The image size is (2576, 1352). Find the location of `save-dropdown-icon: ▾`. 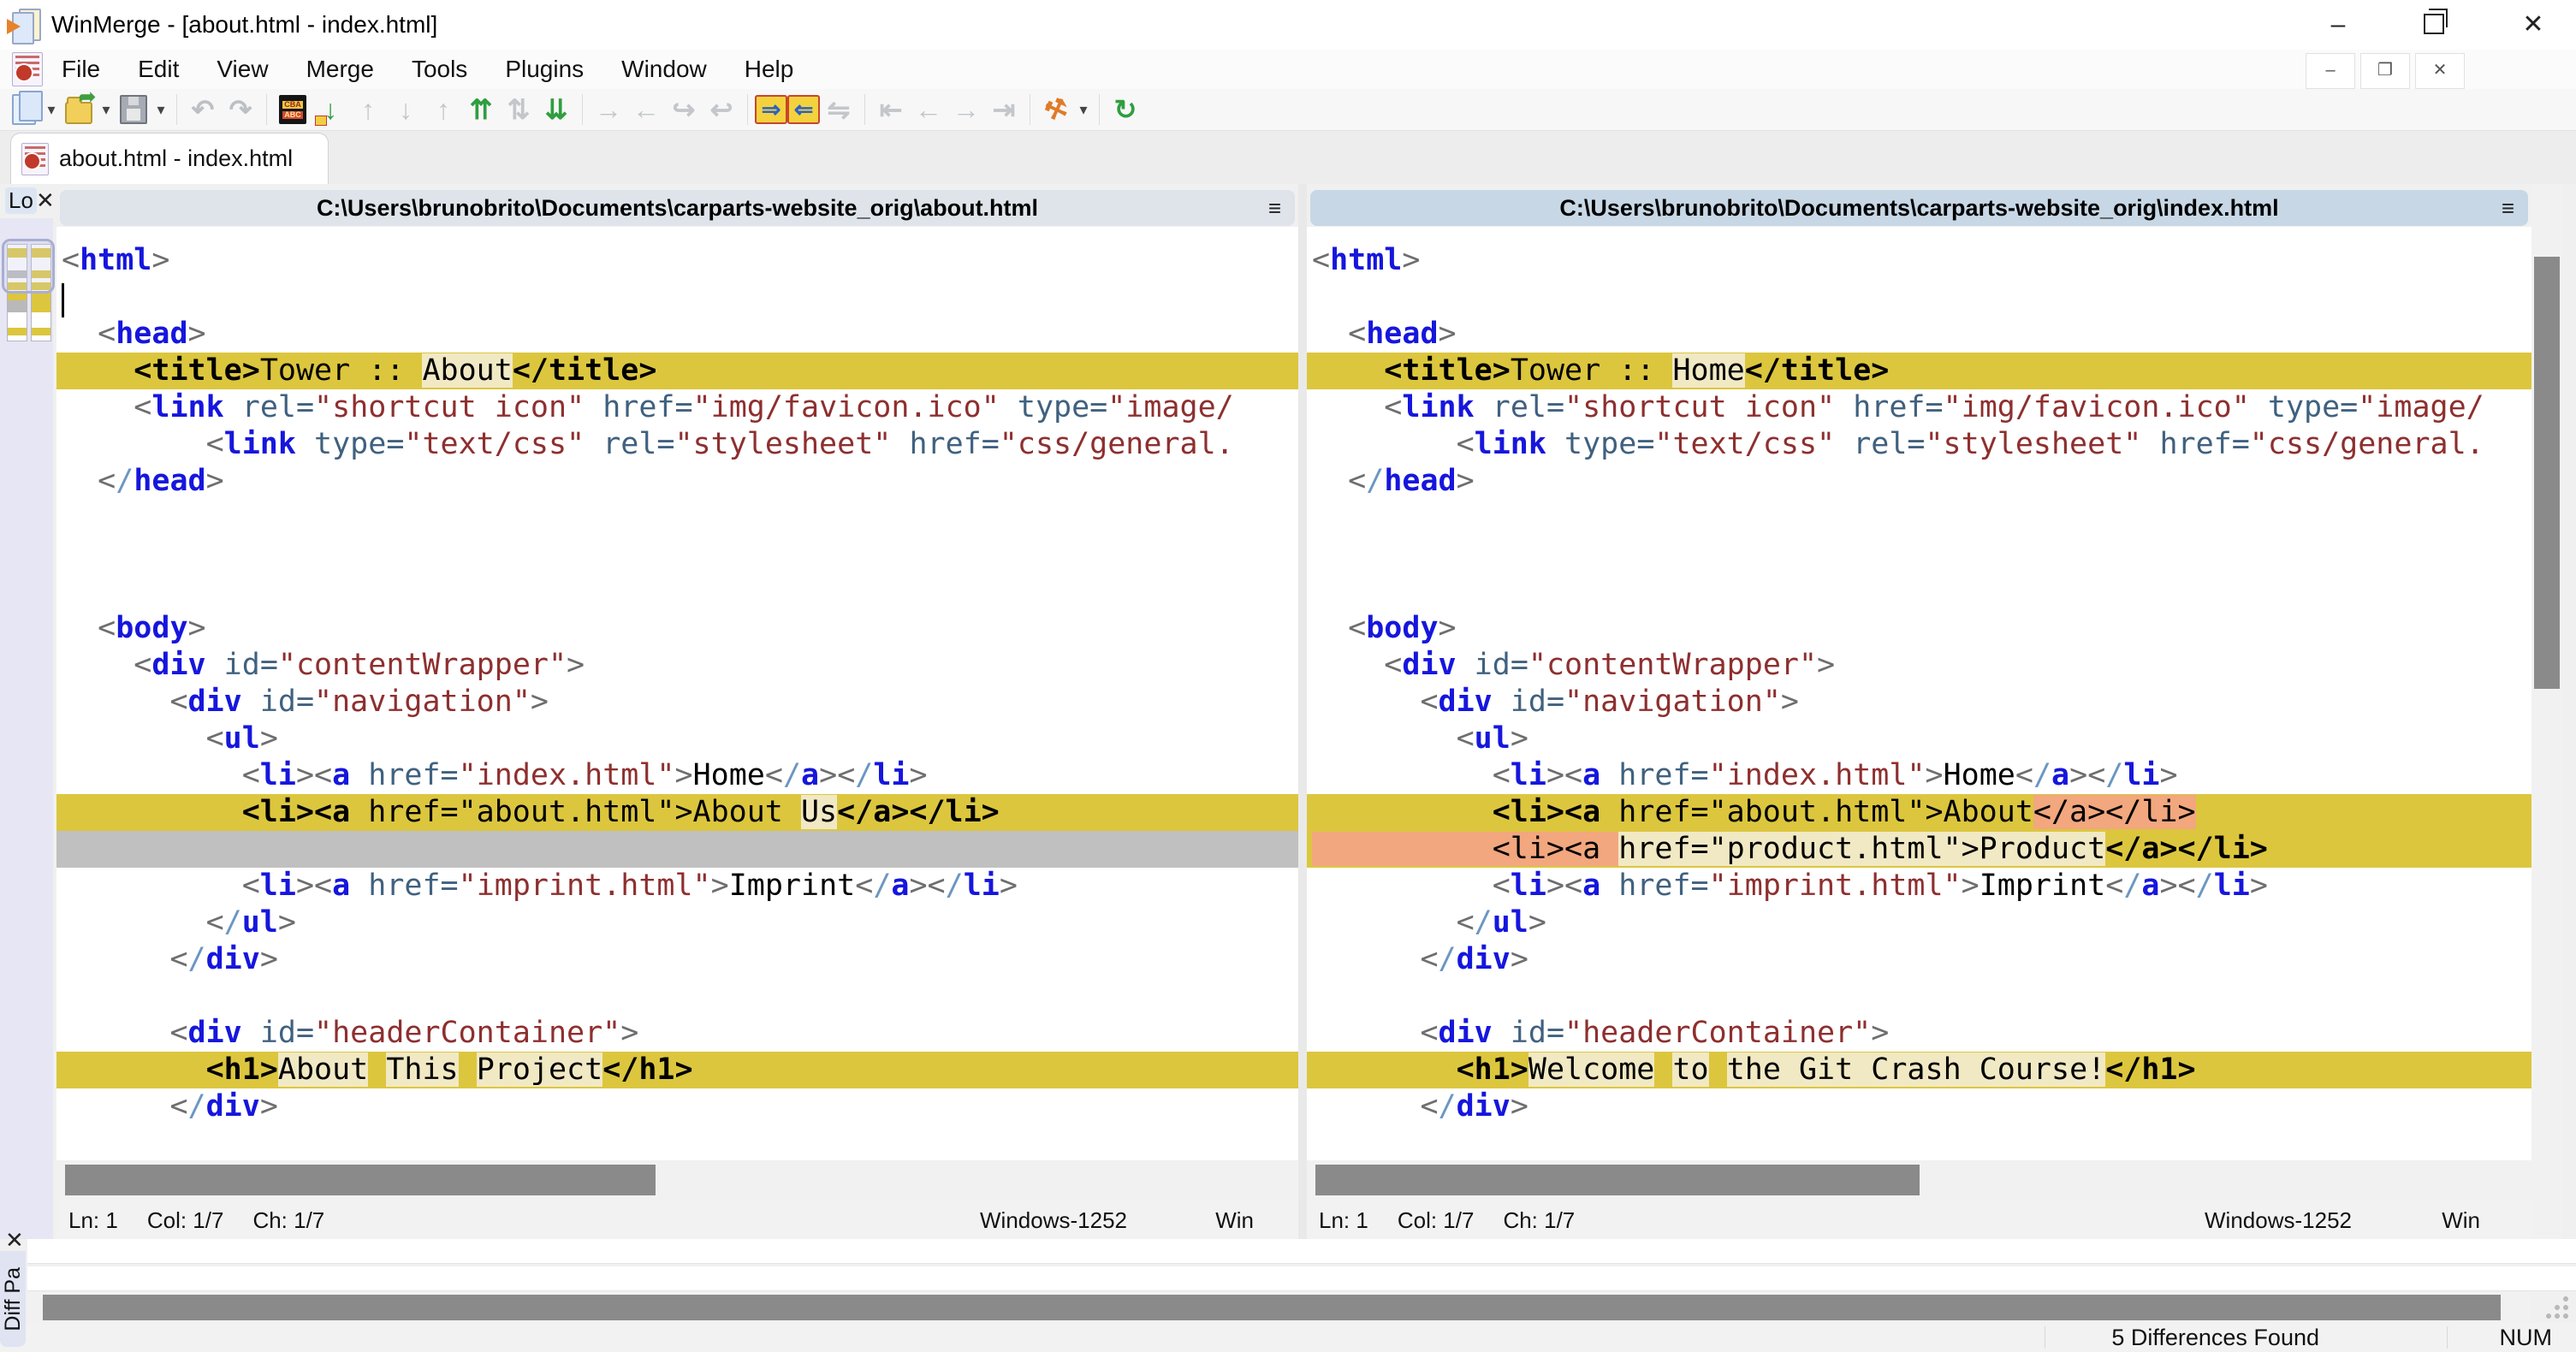

save-dropdown-icon: ▾ is located at coordinates (160, 110).